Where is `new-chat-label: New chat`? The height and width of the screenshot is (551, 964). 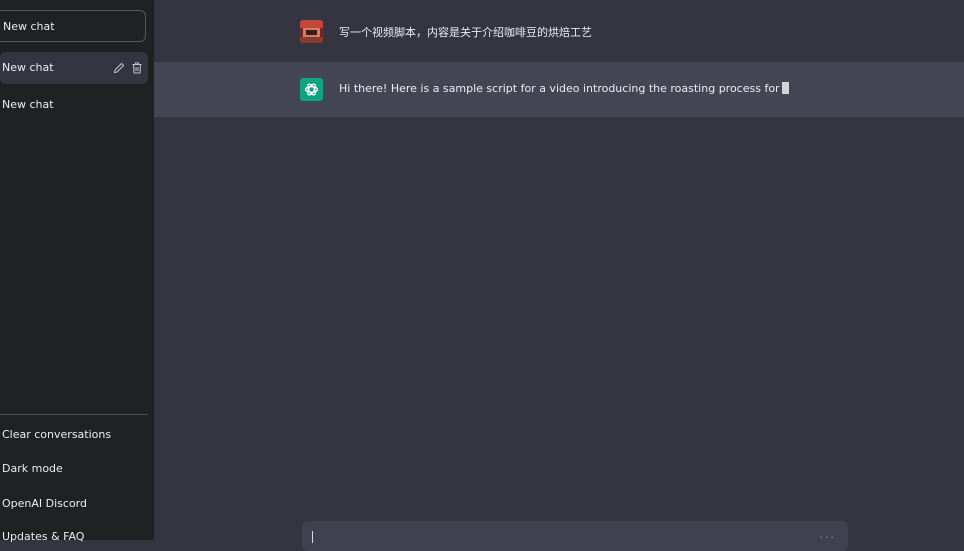
new-chat-label: New chat is located at coordinates (29, 26).